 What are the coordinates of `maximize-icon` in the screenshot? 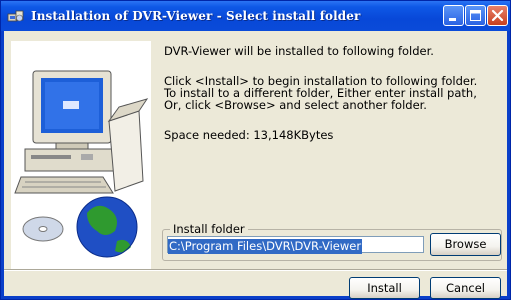 It's located at (475, 15).